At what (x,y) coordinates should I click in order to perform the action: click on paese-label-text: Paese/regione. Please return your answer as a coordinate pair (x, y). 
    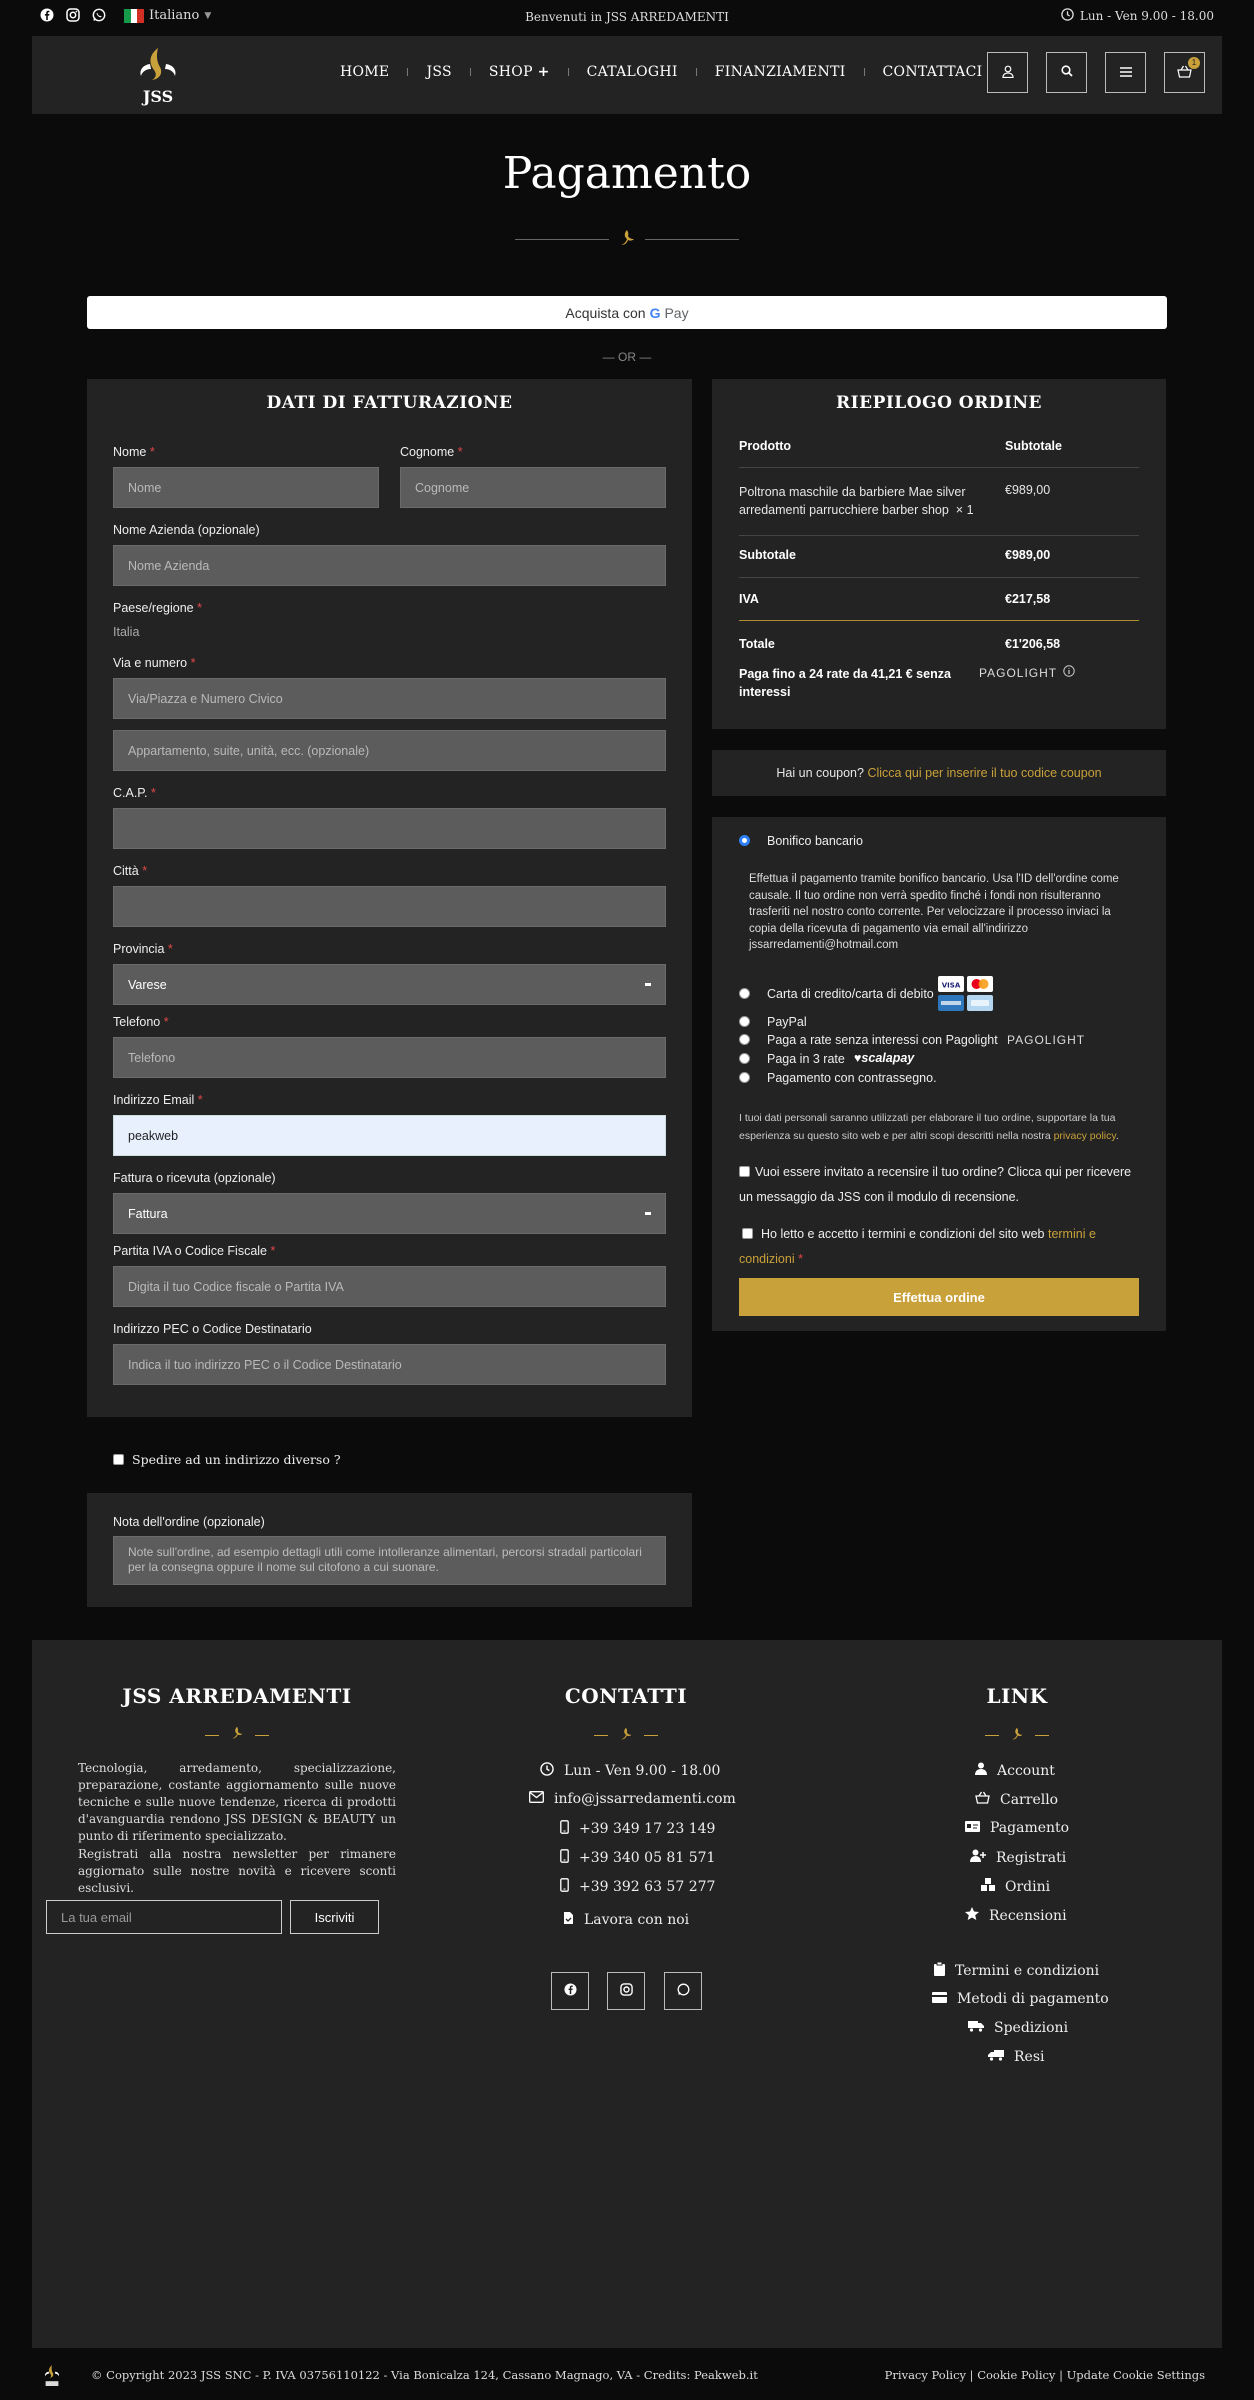
    Looking at the image, I should click on (153, 608).